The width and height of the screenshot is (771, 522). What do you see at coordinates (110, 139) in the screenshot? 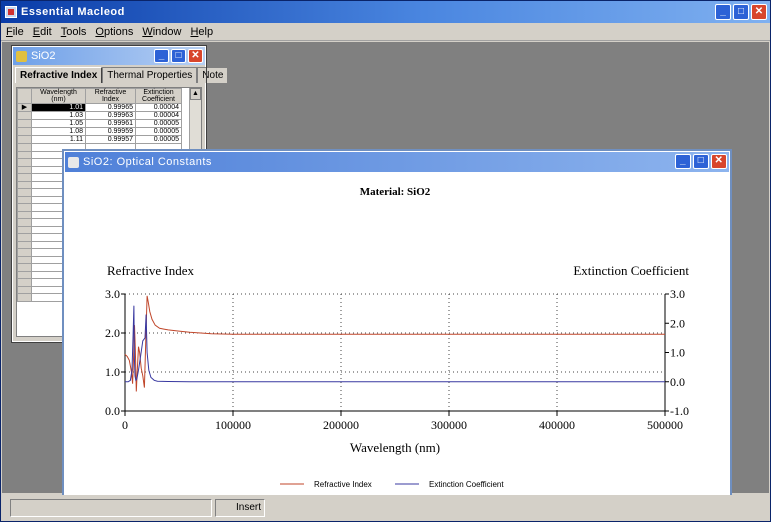
I see `table-cell: 0.99957` at bounding box center [110, 139].